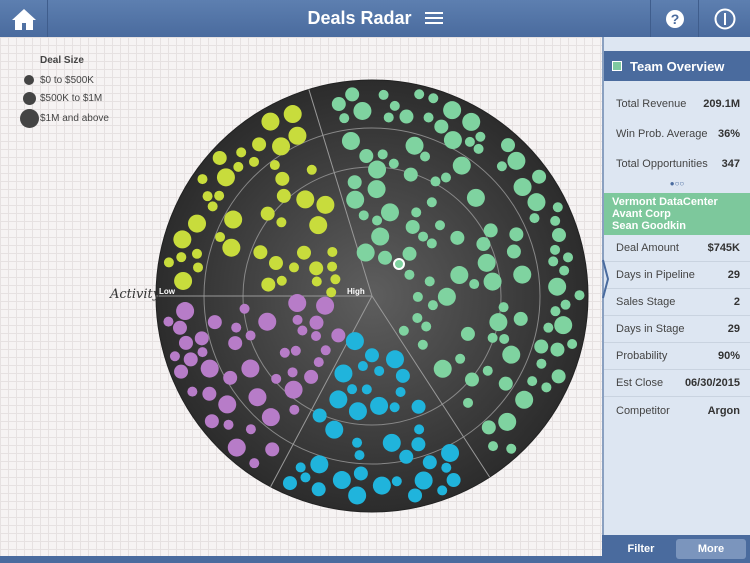  What do you see at coordinates (677, 186) in the screenshot?
I see `page-indicator: ●○○` at bounding box center [677, 186].